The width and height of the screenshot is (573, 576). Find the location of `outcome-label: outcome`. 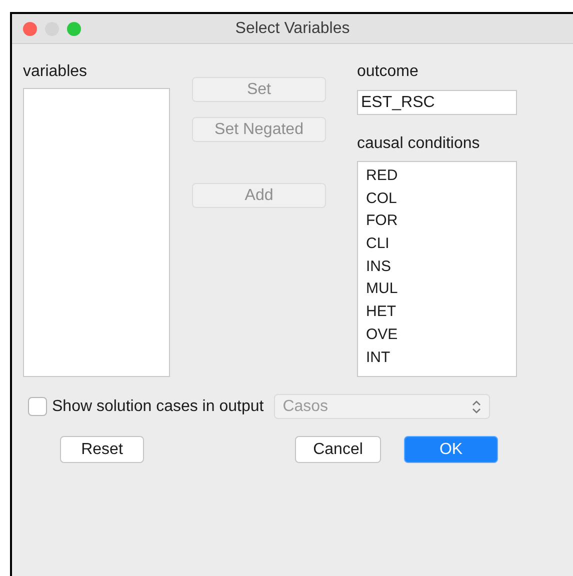

outcome-label: outcome is located at coordinates (387, 71).